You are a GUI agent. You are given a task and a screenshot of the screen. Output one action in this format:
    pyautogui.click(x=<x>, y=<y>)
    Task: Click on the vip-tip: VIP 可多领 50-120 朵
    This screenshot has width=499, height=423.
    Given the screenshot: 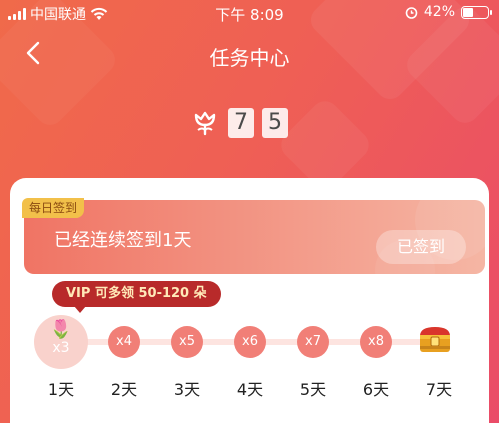 What is the action you would take?
    pyautogui.click(x=136, y=297)
    